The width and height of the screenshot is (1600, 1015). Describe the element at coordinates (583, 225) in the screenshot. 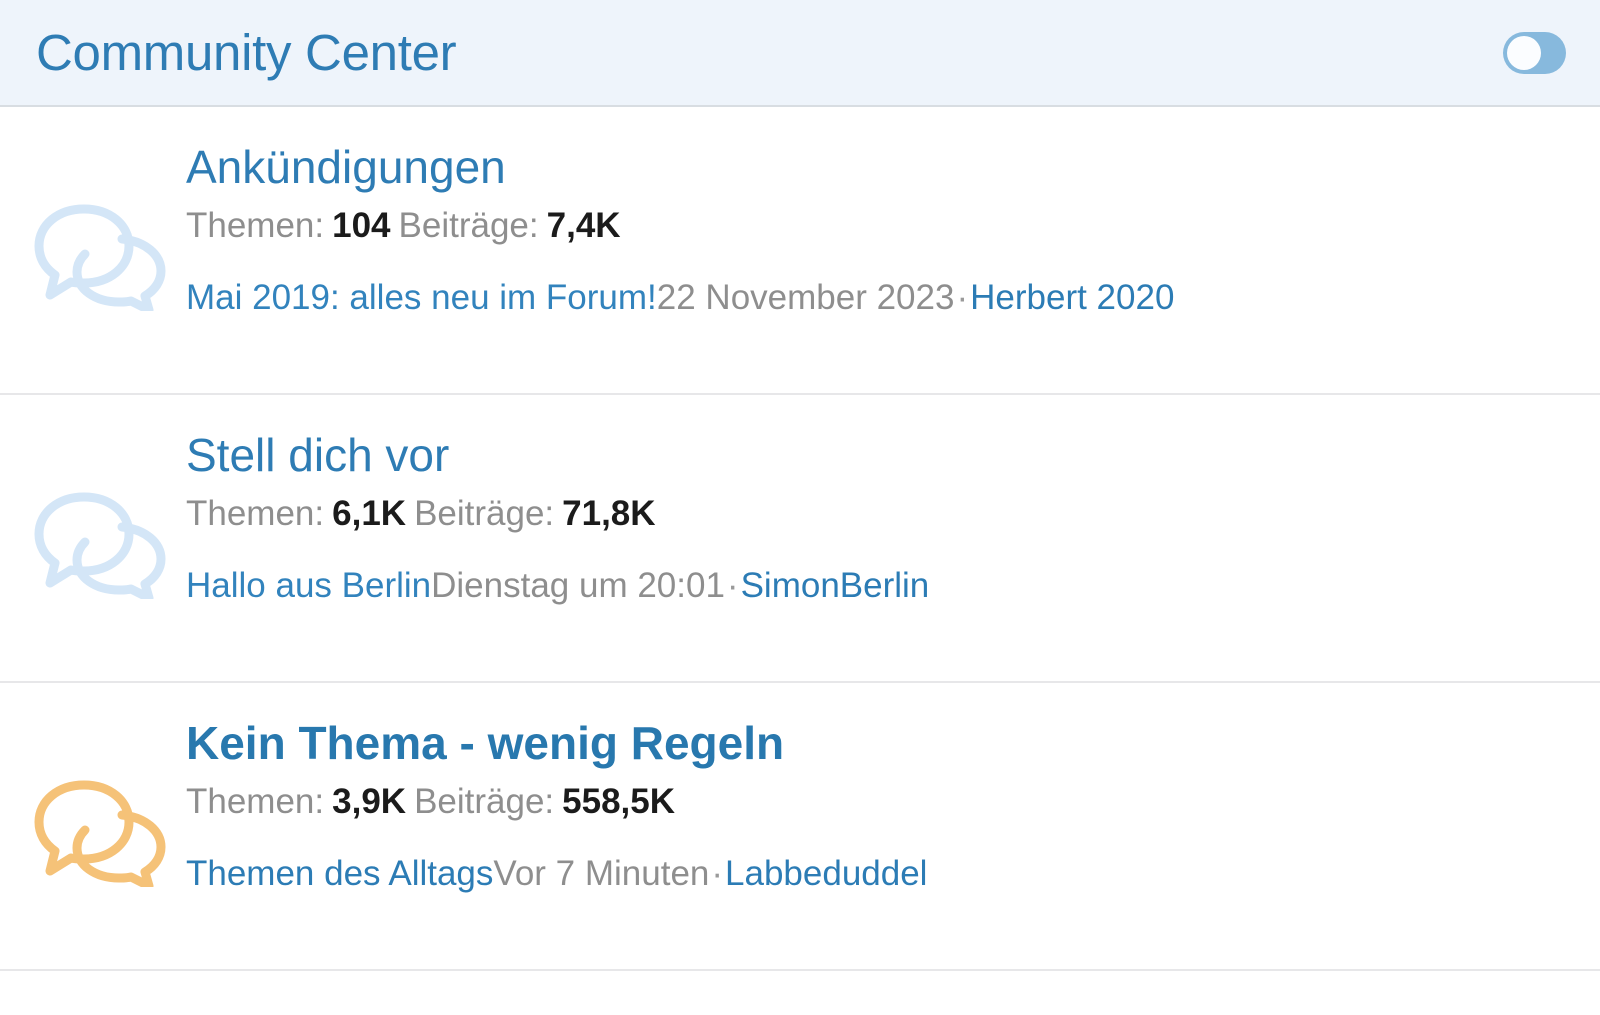

I see `messages-value: 7,4K` at that location.